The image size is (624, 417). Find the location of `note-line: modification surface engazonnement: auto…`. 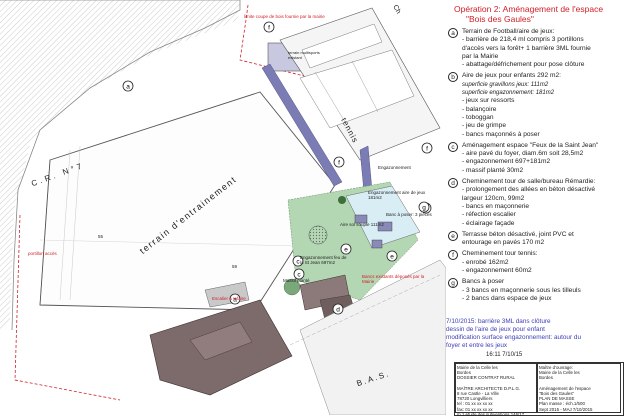

note-line: modification surface engazonnement: auto… is located at coordinates (513, 337).